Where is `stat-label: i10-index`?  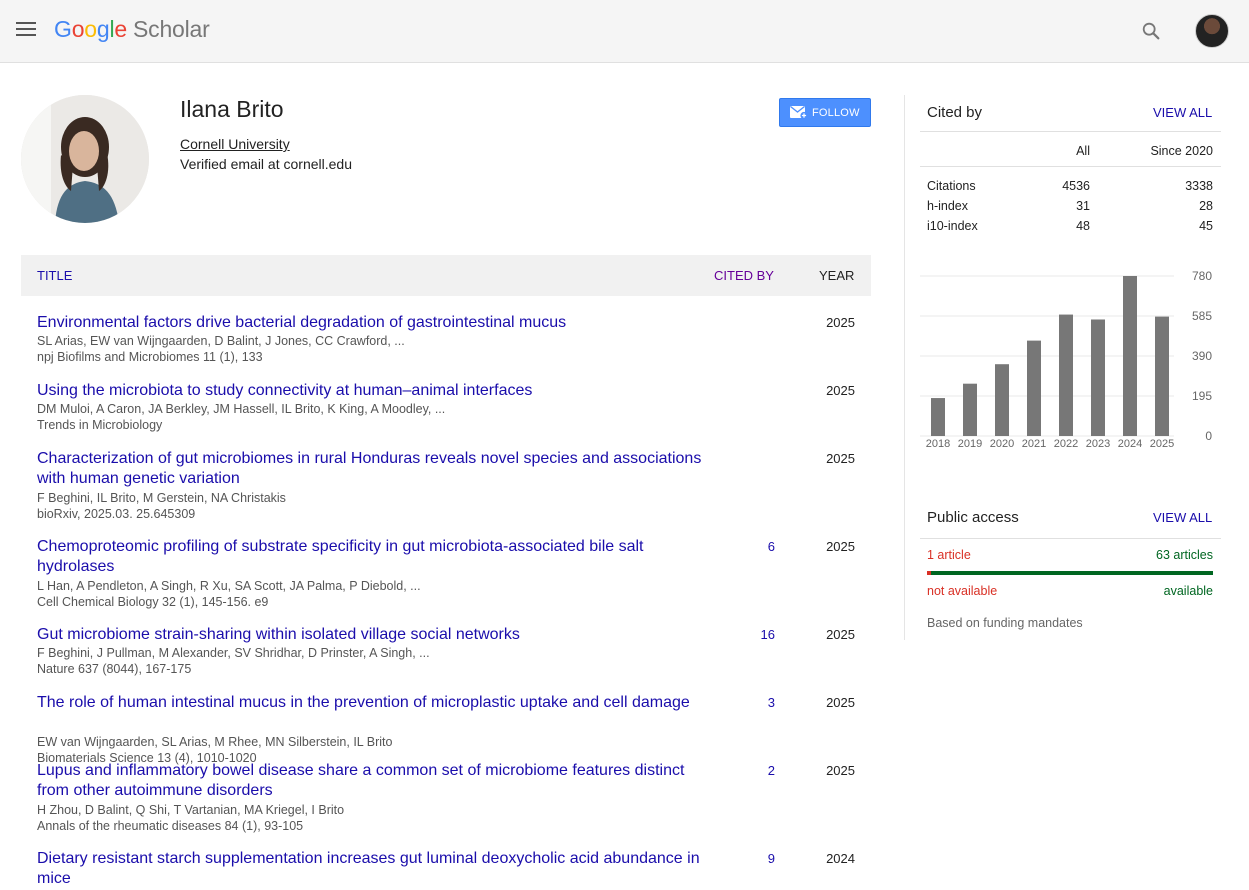 stat-label: i10-index is located at coordinates (952, 226).